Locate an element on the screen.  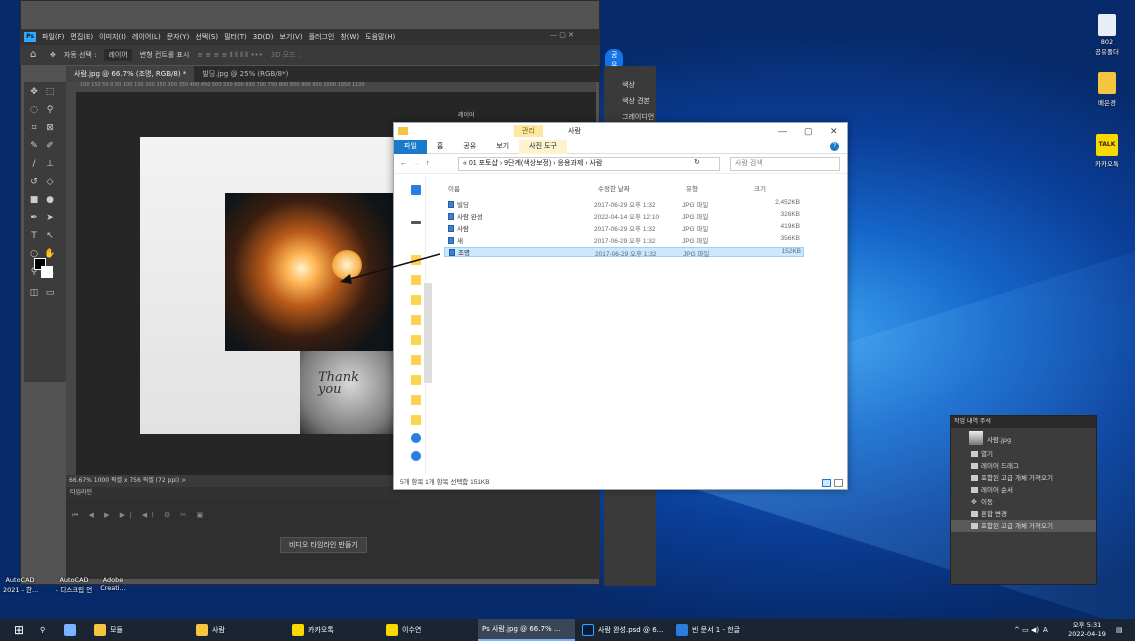
column-type: 유형 is located at coordinates (692, 188).